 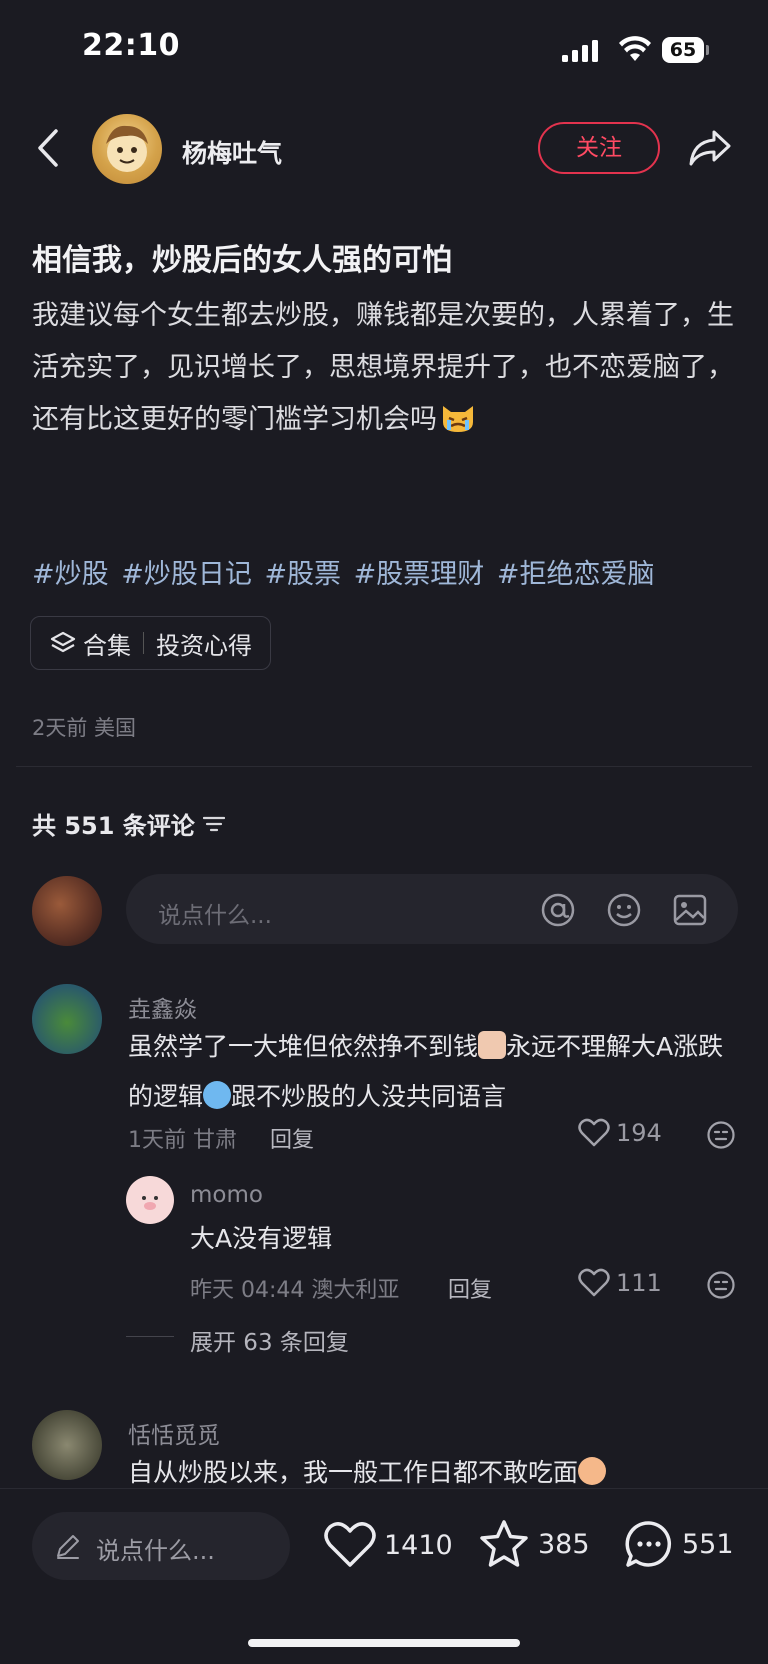 What do you see at coordinates (683, 50) in the screenshot?
I see `battery-indicator: 65` at bounding box center [683, 50].